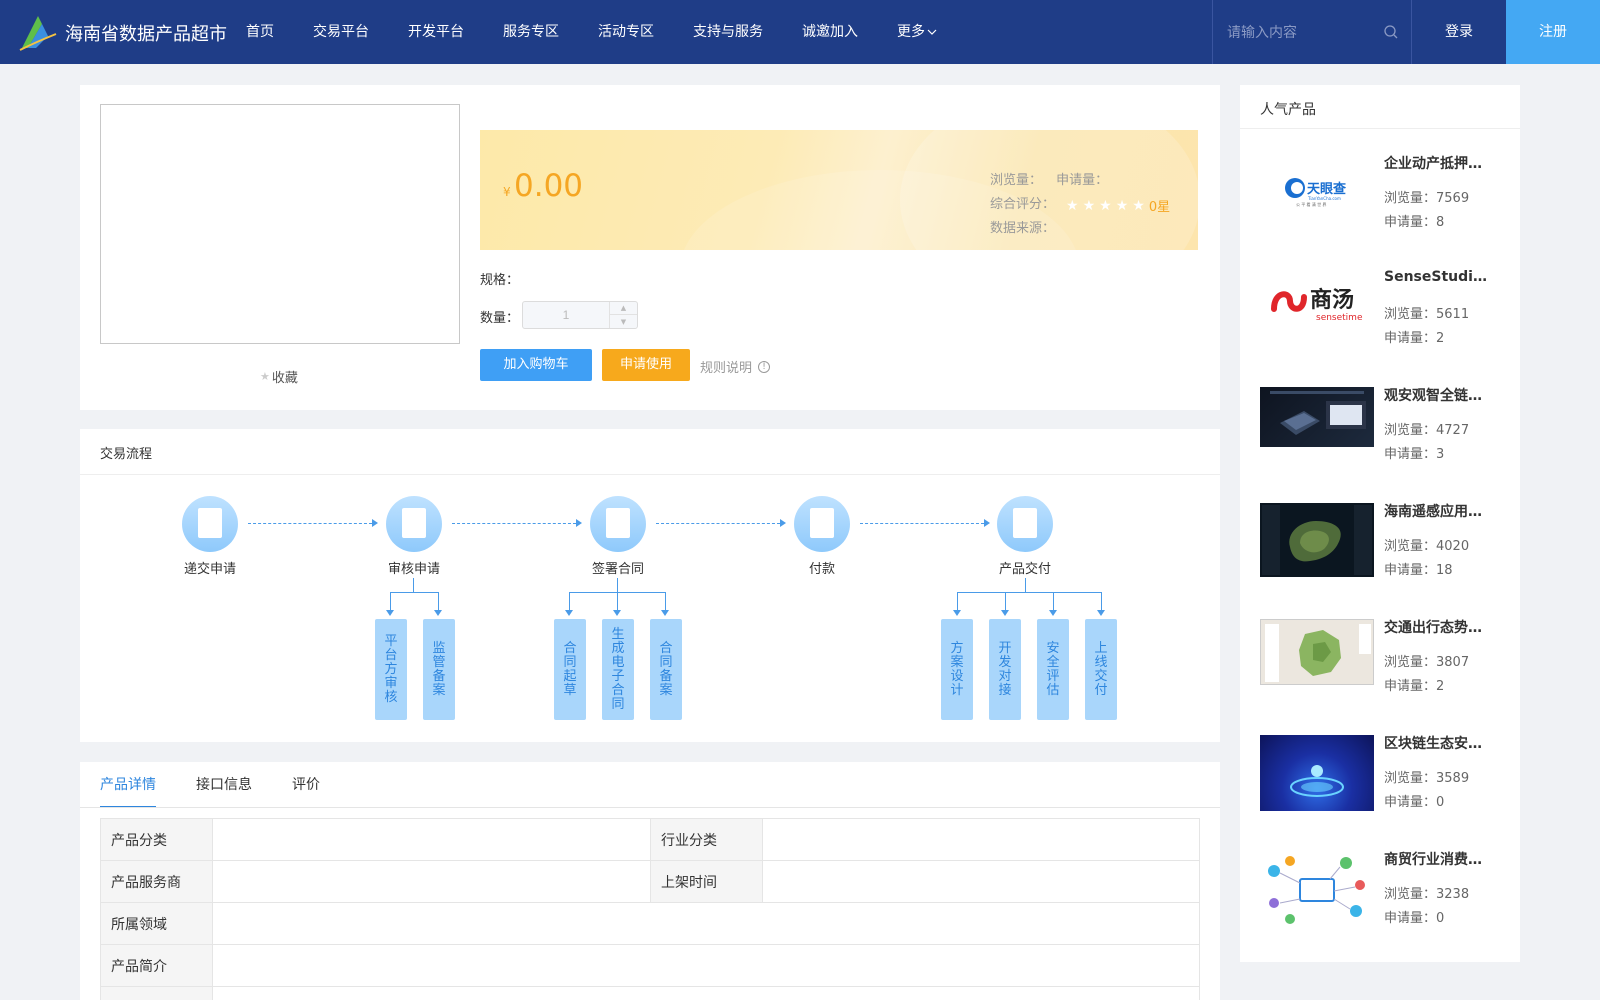  I want to click on nav-trading-platform: 交易平台, so click(341, 32).